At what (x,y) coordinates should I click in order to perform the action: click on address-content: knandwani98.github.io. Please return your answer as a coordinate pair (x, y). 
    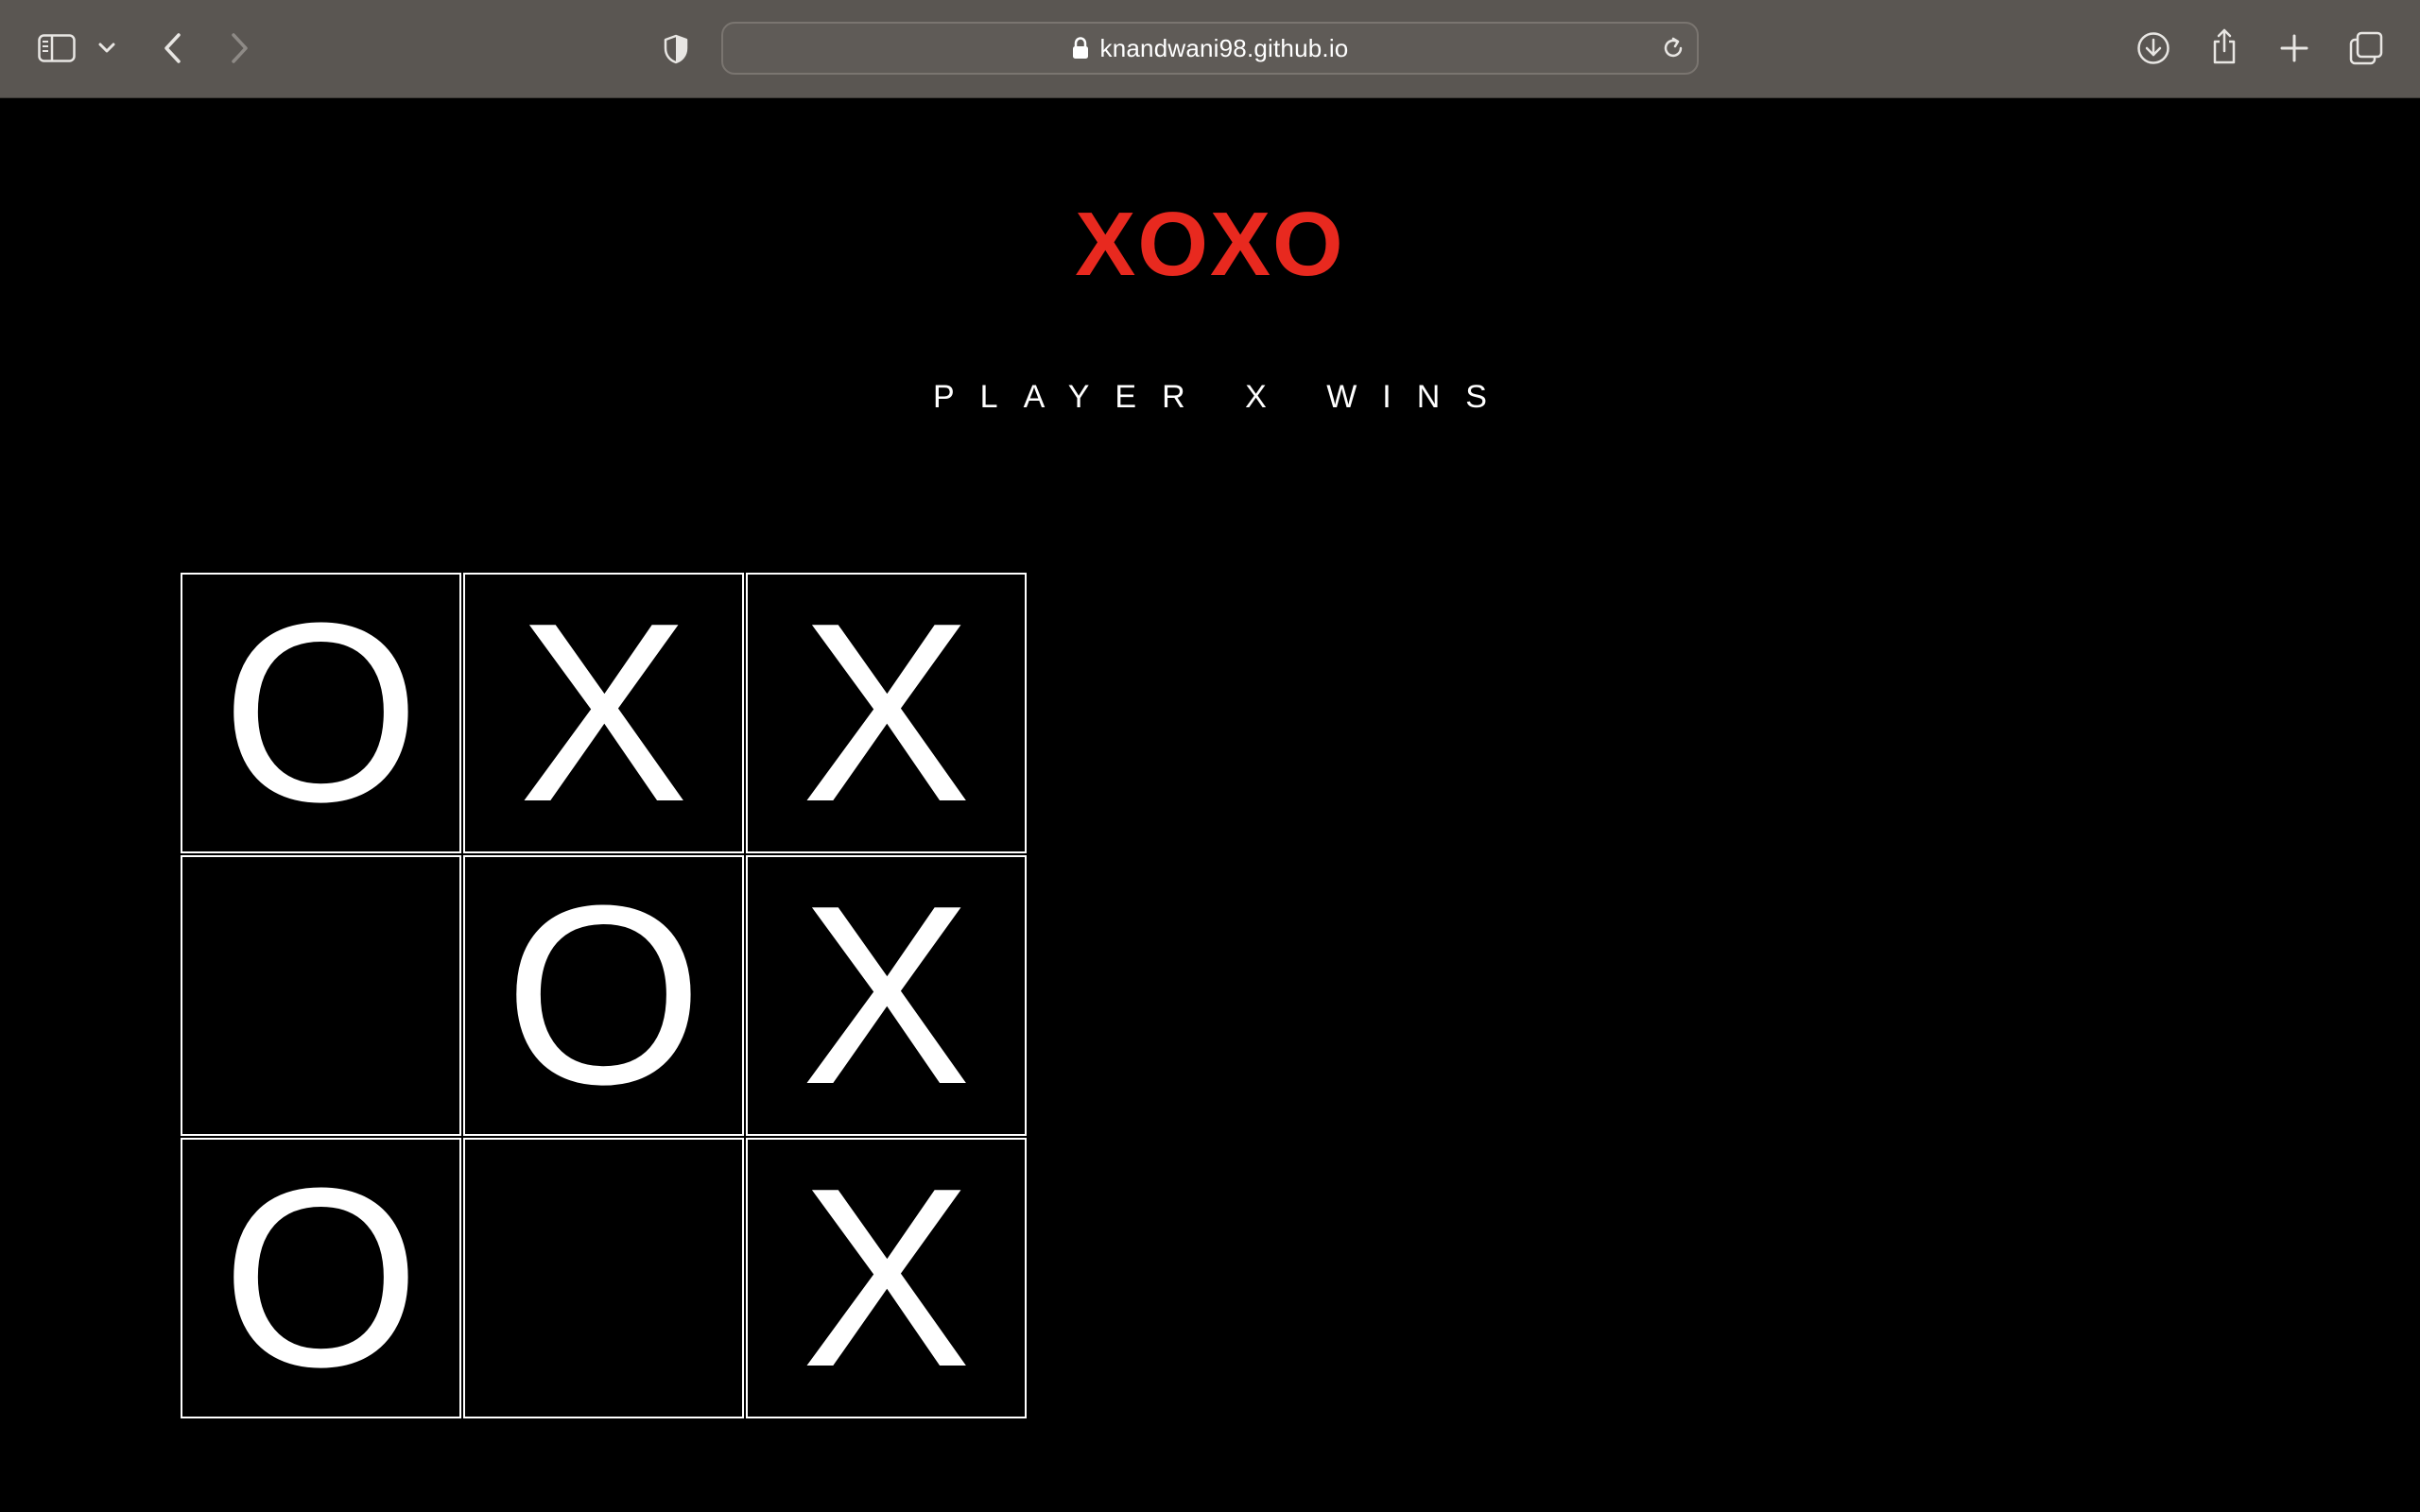
    Looking at the image, I should click on (1210, 48).